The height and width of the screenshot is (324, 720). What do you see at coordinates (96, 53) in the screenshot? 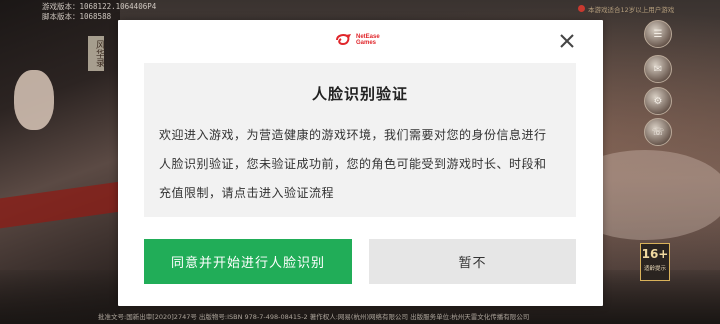
I see `game-title-tag: 风华录` at bounding box center [96, 53].